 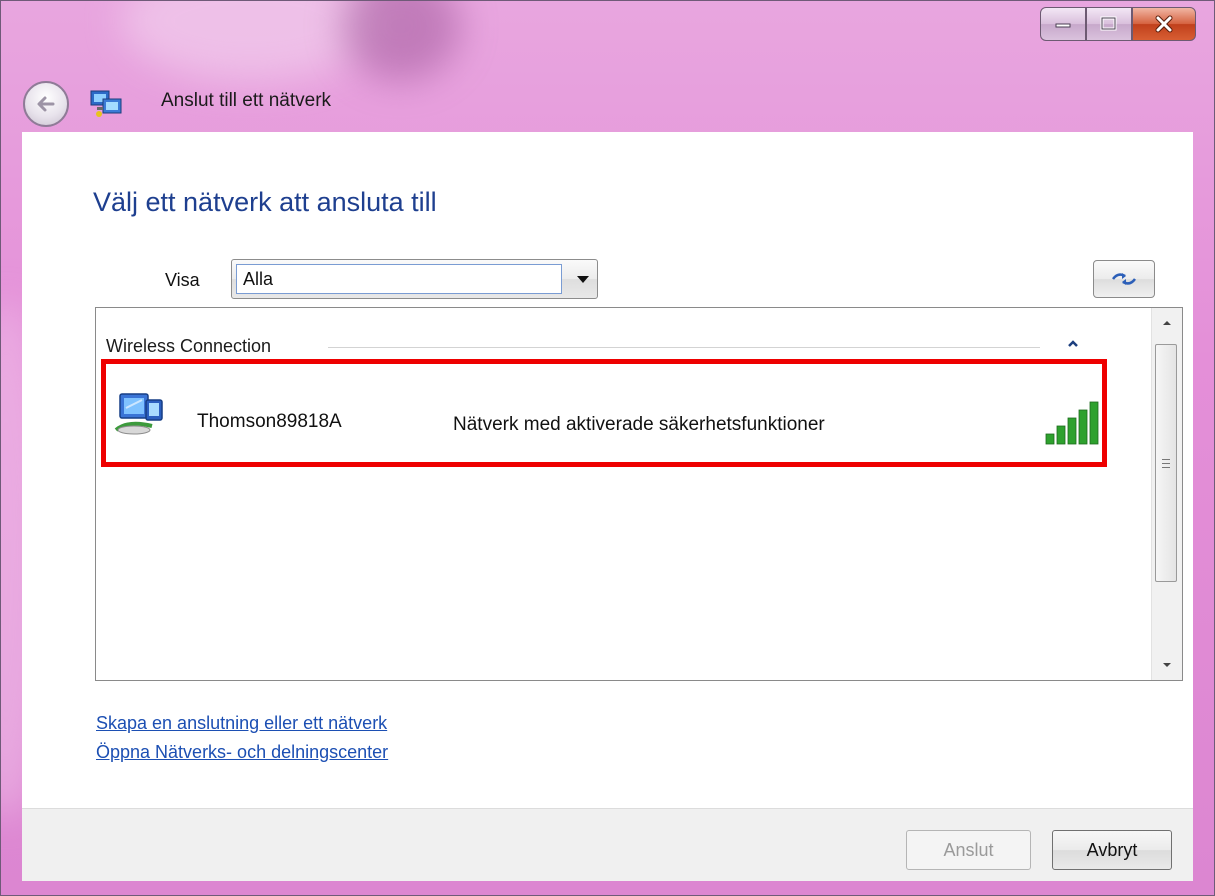 I want to click on page-heading: Välj ett nätverk att ansluta till, so click(x=265, y=202).